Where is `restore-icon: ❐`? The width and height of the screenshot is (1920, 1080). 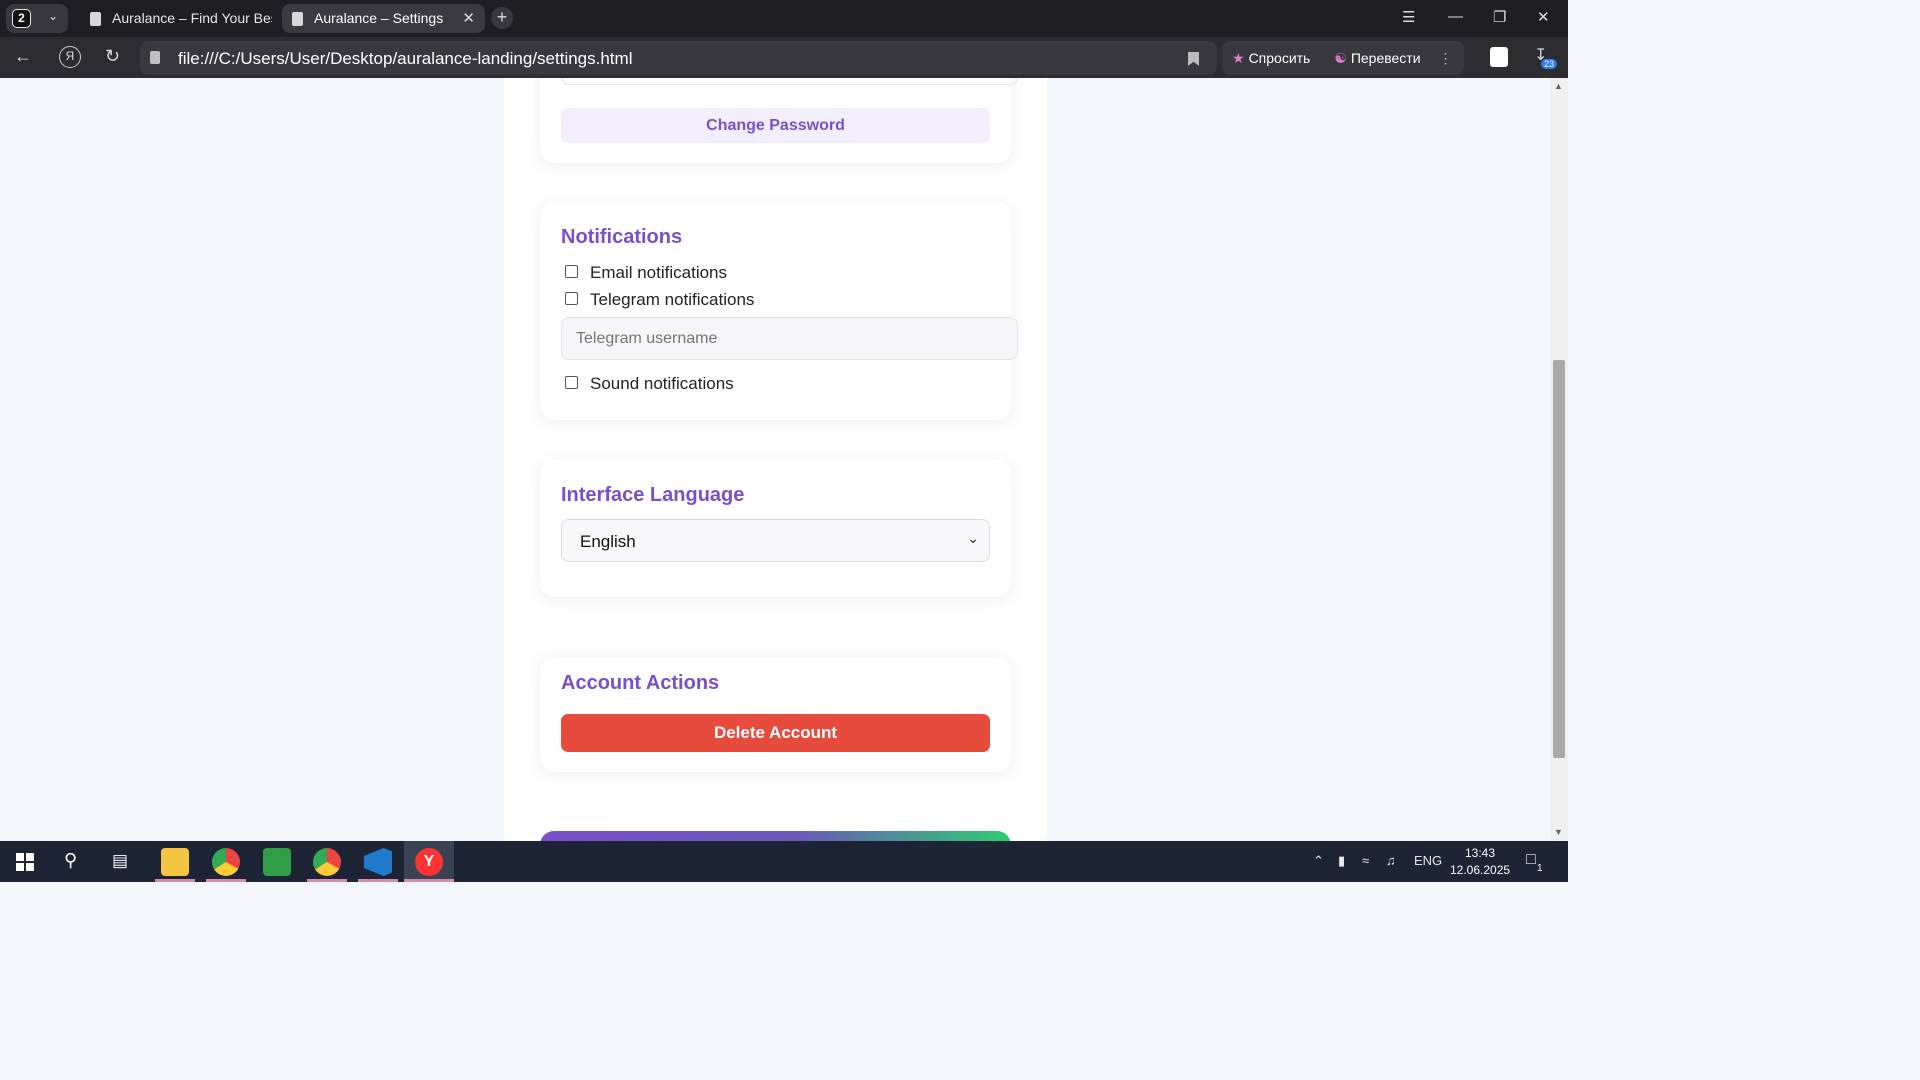 restore-icon: ❐ is located at coordinates (1499, 17).